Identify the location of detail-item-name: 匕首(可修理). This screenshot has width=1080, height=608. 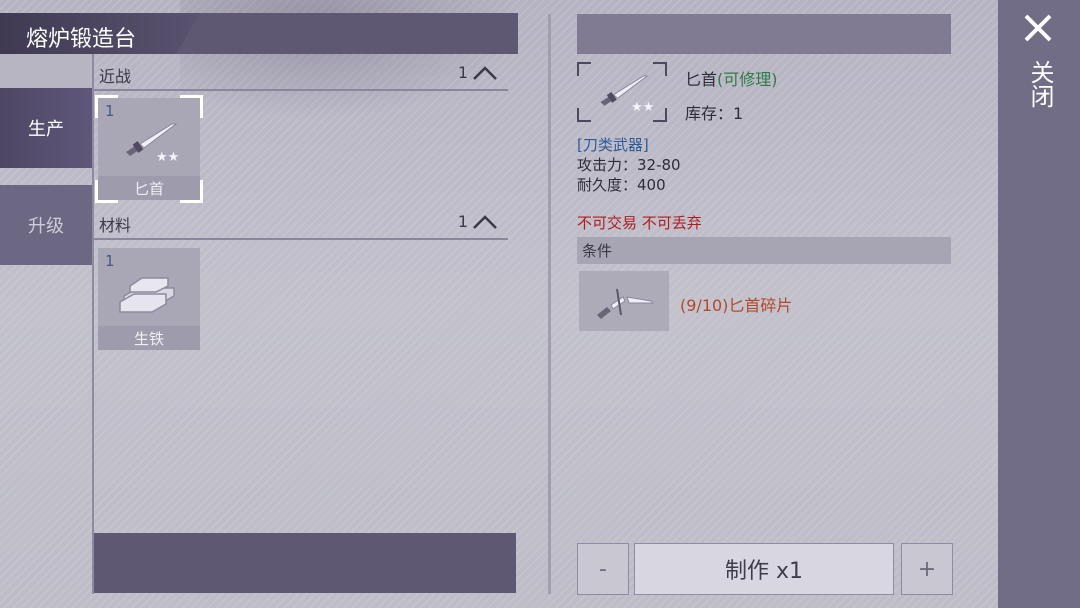
(731, 78).